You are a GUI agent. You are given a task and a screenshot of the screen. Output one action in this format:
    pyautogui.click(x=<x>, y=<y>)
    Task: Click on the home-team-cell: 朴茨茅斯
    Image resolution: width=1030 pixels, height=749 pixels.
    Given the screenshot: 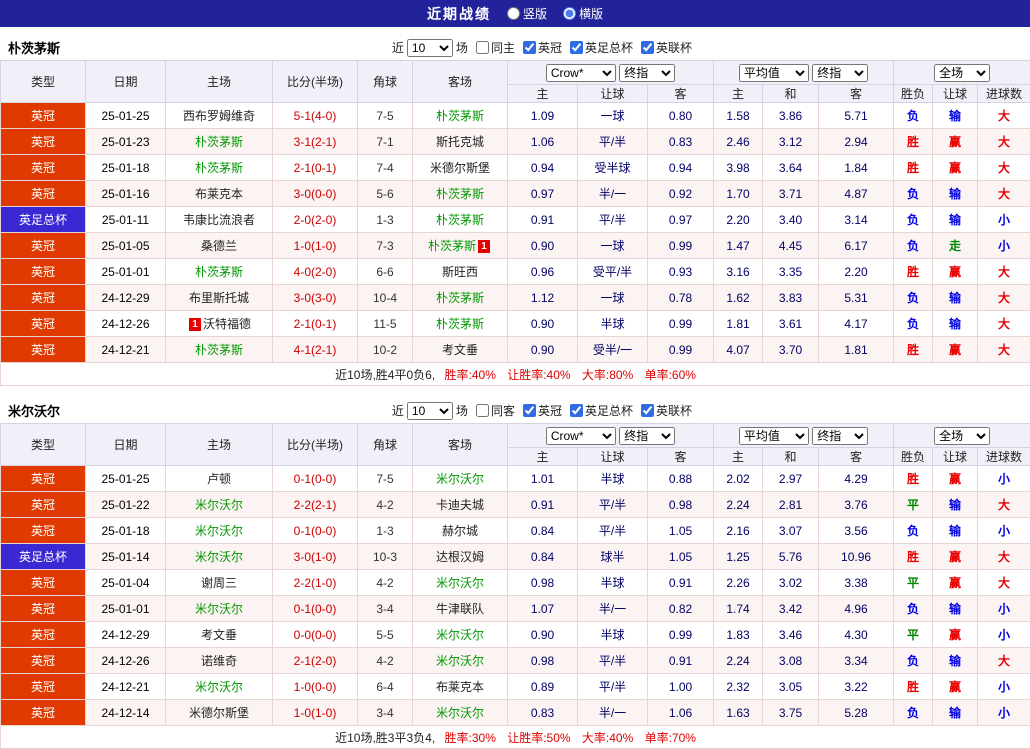 What is the action you would take?
    pyautogui.click(x=219, y=272)
    